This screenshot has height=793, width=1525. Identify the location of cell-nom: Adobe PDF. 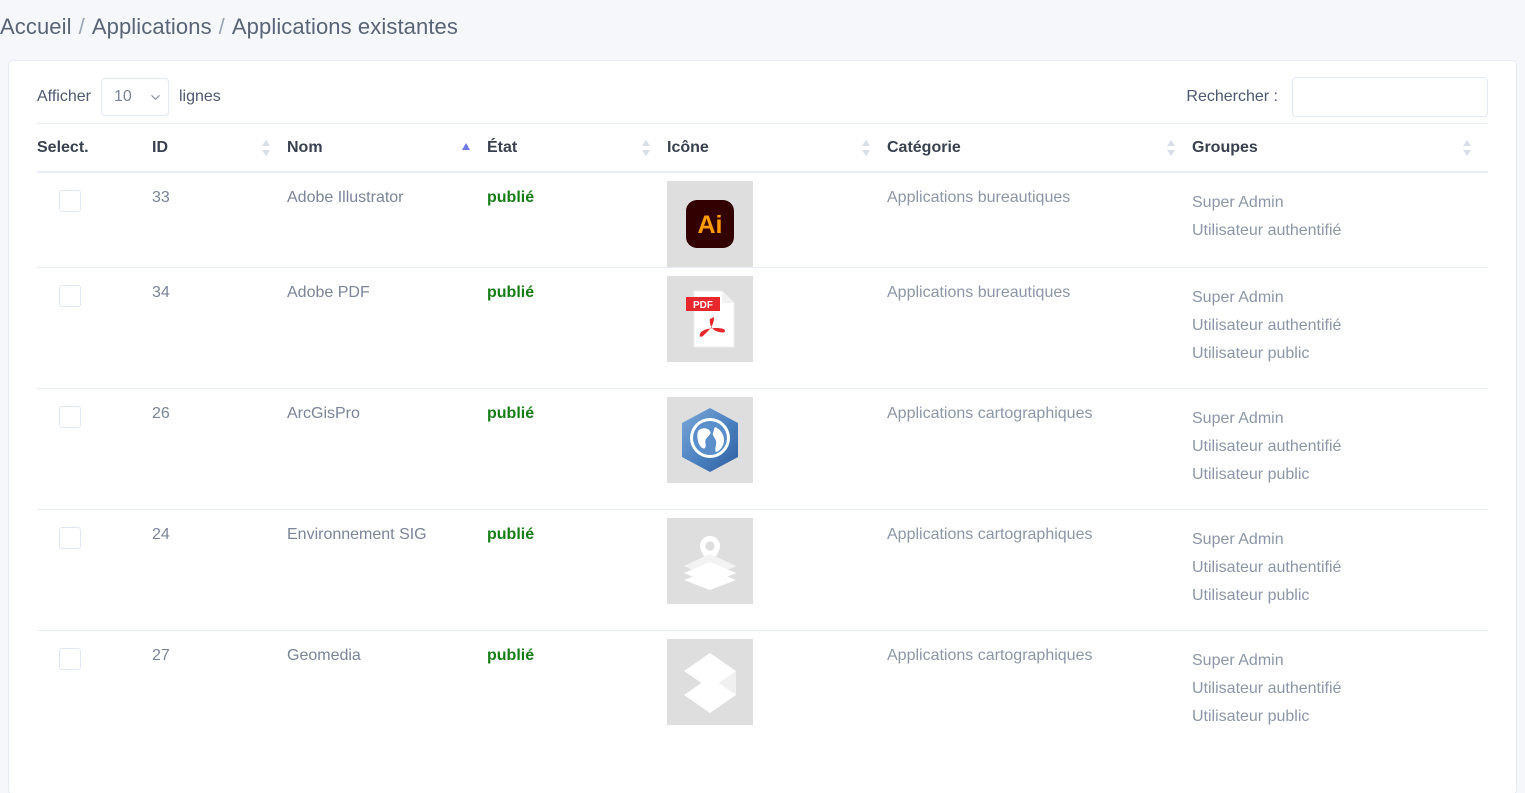
(387, 328).